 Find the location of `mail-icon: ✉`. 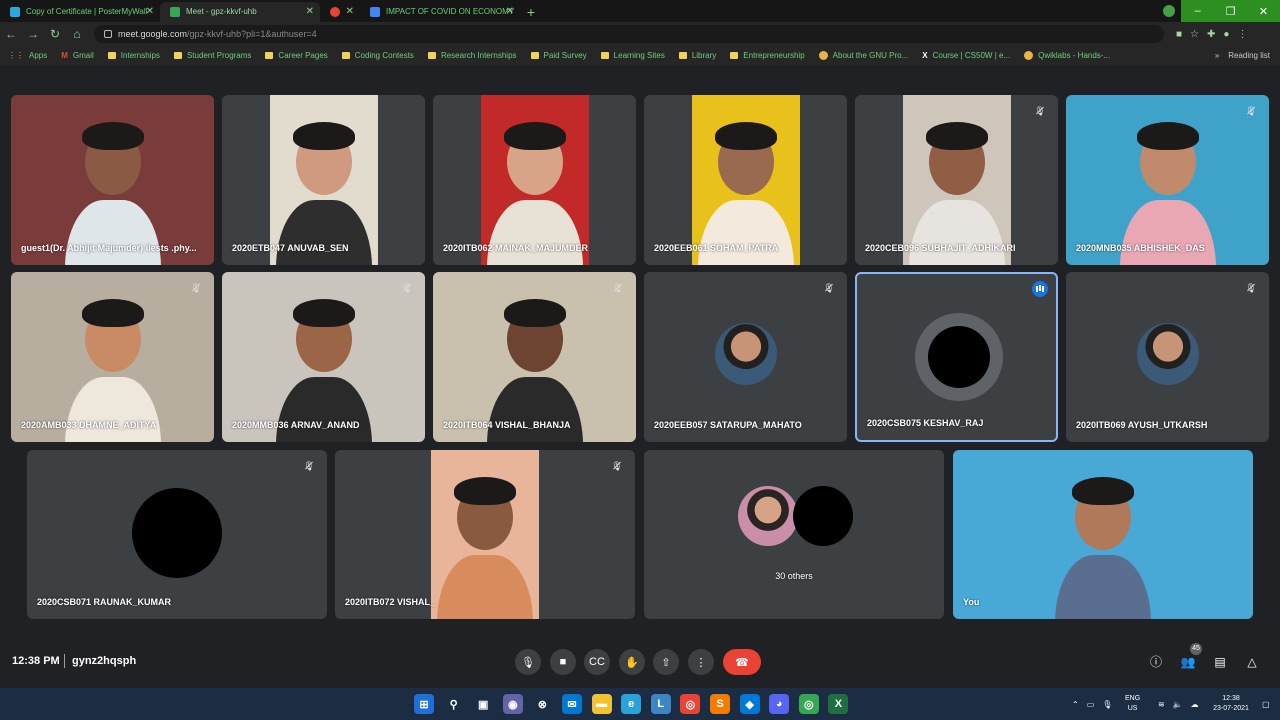

mail-icon: ✉ is located at coordinates (572, 704).